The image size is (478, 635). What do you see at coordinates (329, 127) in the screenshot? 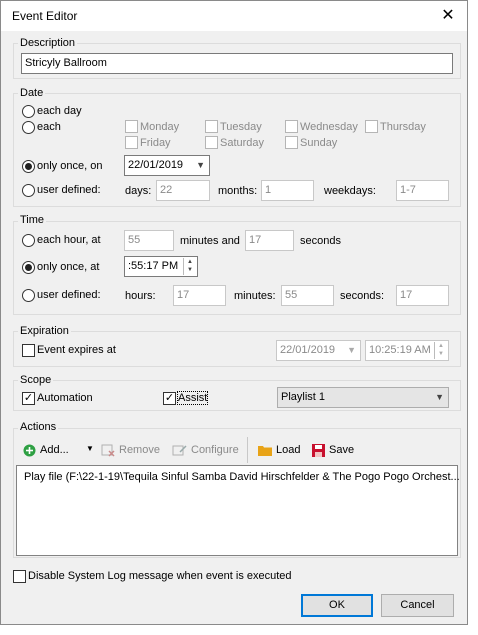
I see `wednesday-label: Wednesday` at bounding box center [329, 127].